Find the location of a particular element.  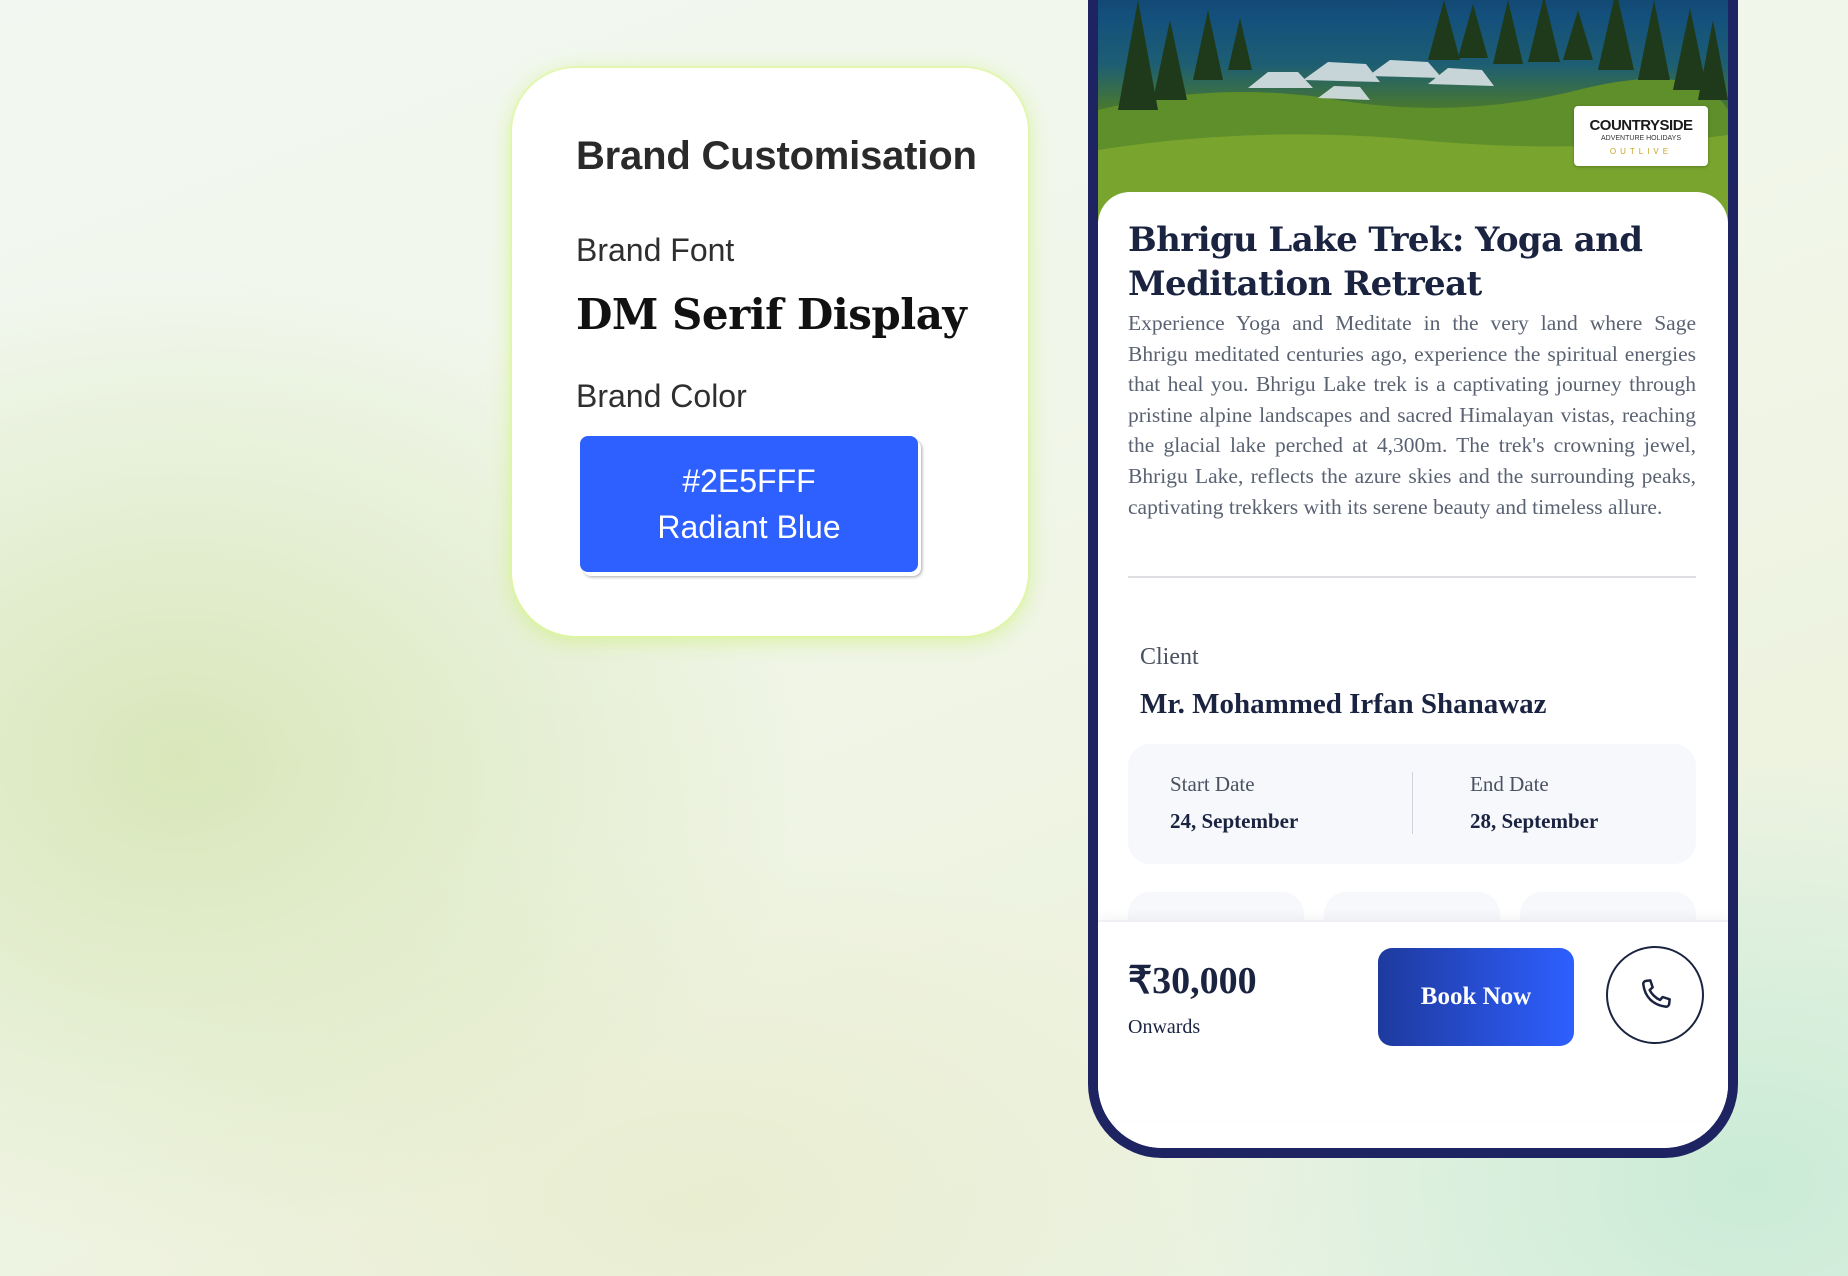

logo-tagline: OUTLIVE is located at coordinates (1641, 151).